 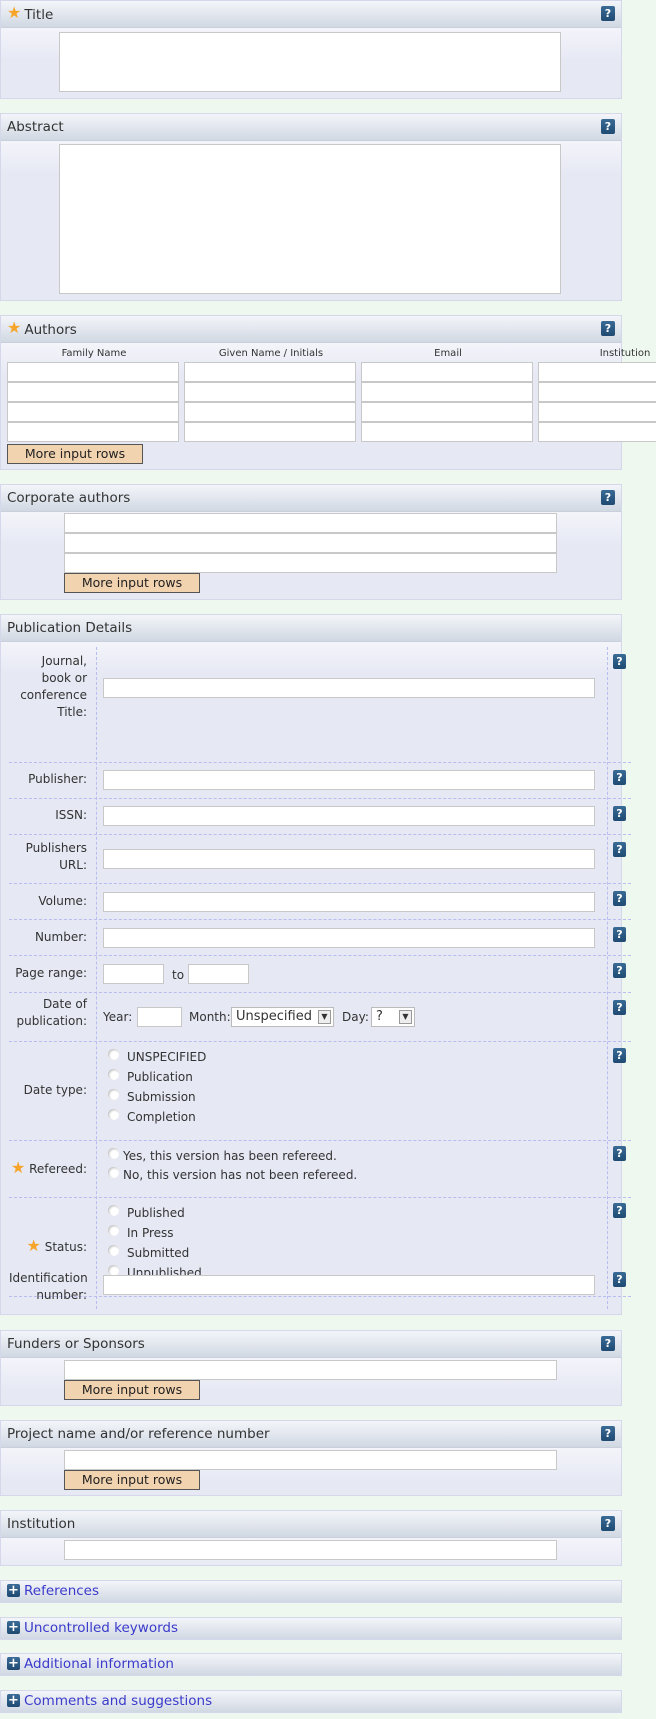 I want to click on column-header-family-name: Family Name, so click(x=94, y=353).